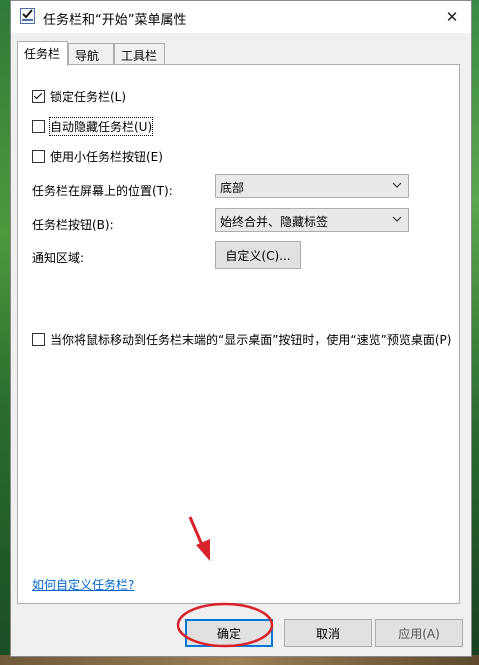  What do you see at coordinates (115, 20) in the screenshot?
I see `window-title: 任务栏和“开始”菜单属性` at bounding box center [115, 20].